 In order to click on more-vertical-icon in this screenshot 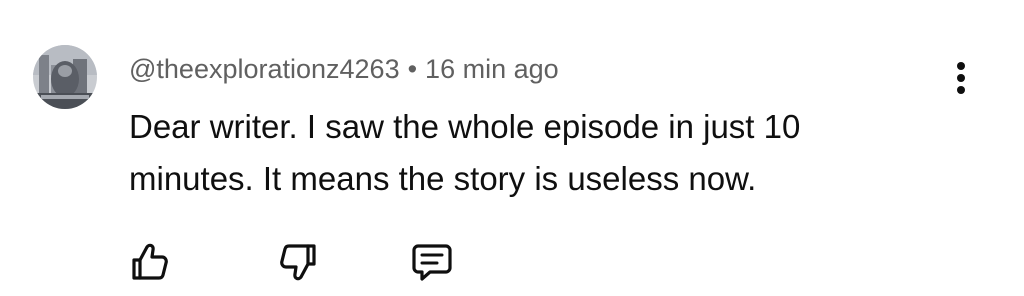, I will do `click(961, 78)`.